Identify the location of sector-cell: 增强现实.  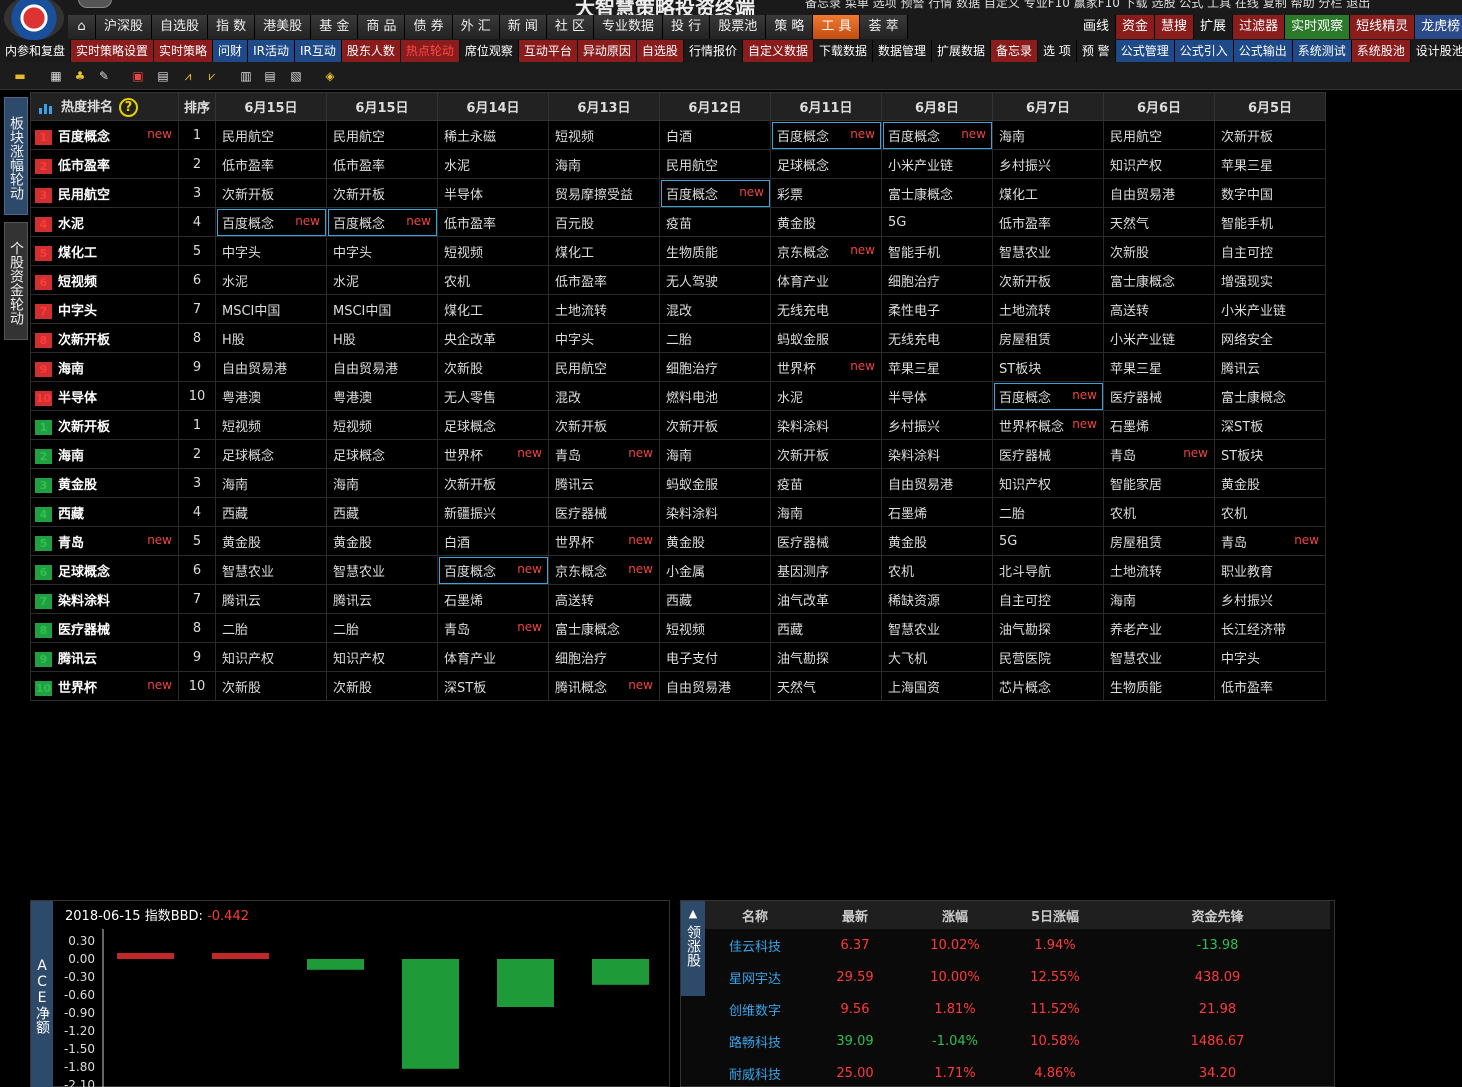
(1270, 280).